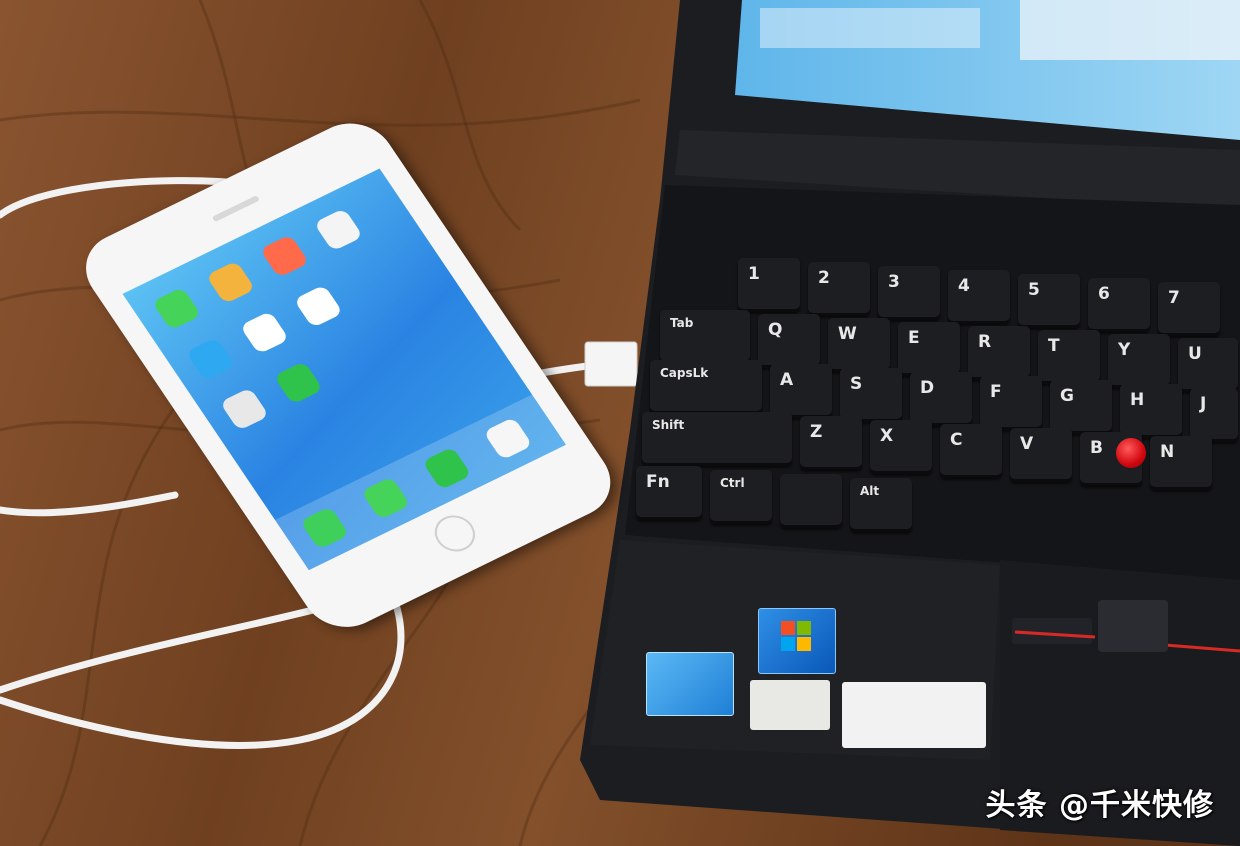 This screenshot has height=846, width=1240. What do you see at coordinates (971, 451) in the screenshot?
I see `key-c: C` at bounding box center [971, 451].